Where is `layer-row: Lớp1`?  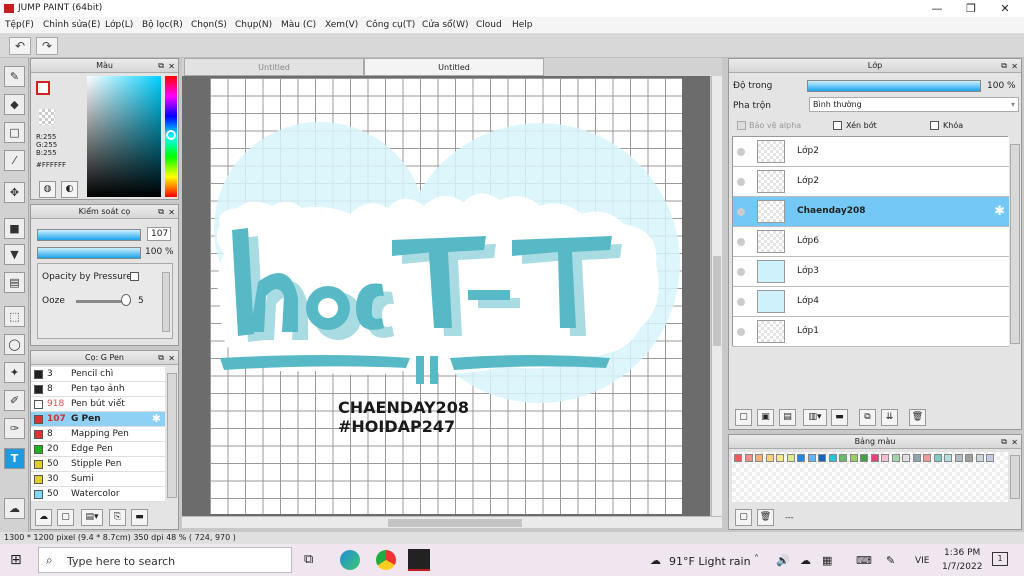
layer-row: Lớp1 is located at coordinates (871, 332).